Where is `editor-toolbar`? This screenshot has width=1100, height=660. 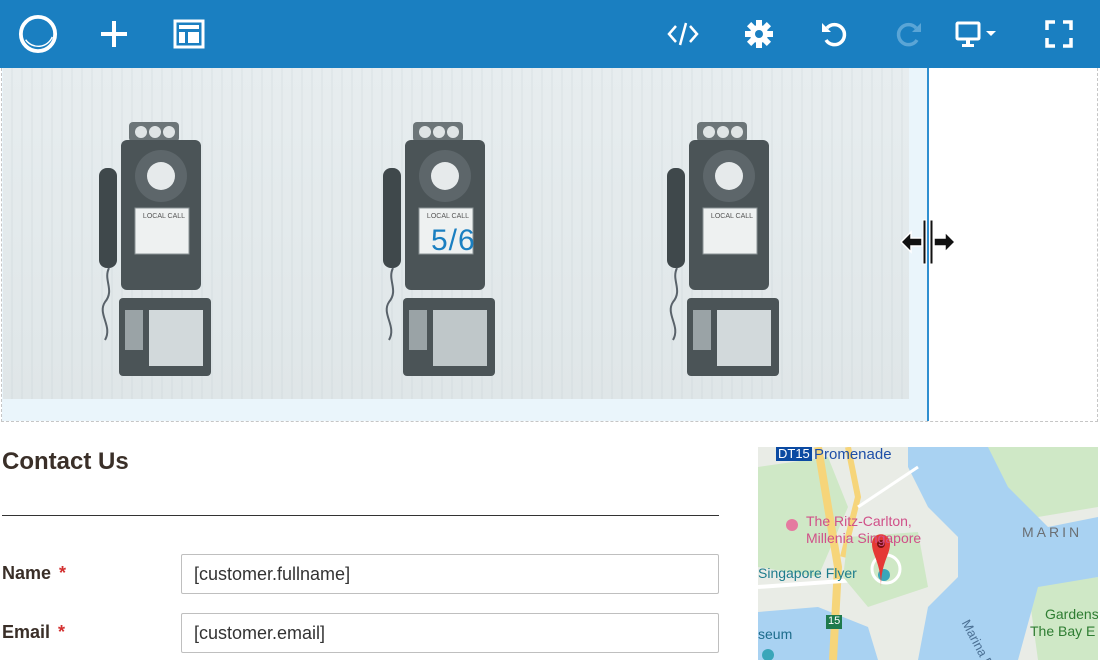 editor-toolbar is located at coordinates (550, 34).